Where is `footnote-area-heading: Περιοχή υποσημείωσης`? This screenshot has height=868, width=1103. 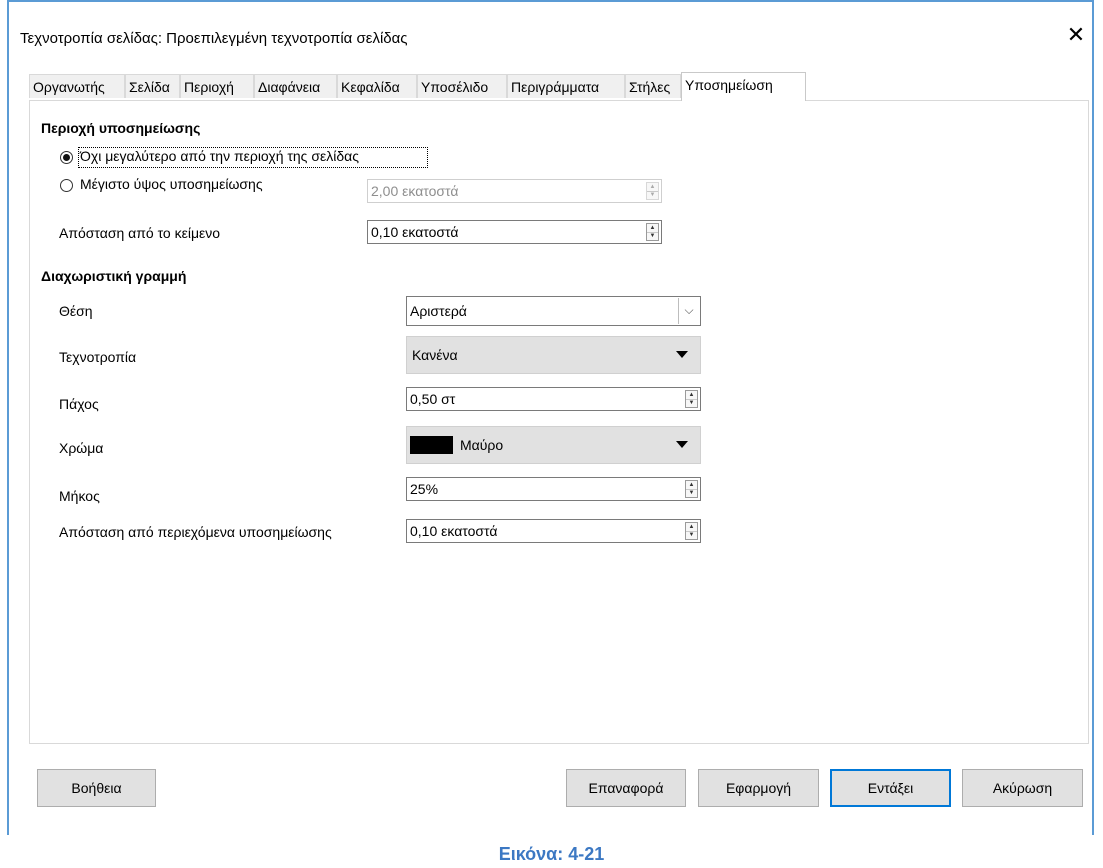
footnote-area-heading: Περιοχή υποσημείωσης is located at coordinates (121, 128).